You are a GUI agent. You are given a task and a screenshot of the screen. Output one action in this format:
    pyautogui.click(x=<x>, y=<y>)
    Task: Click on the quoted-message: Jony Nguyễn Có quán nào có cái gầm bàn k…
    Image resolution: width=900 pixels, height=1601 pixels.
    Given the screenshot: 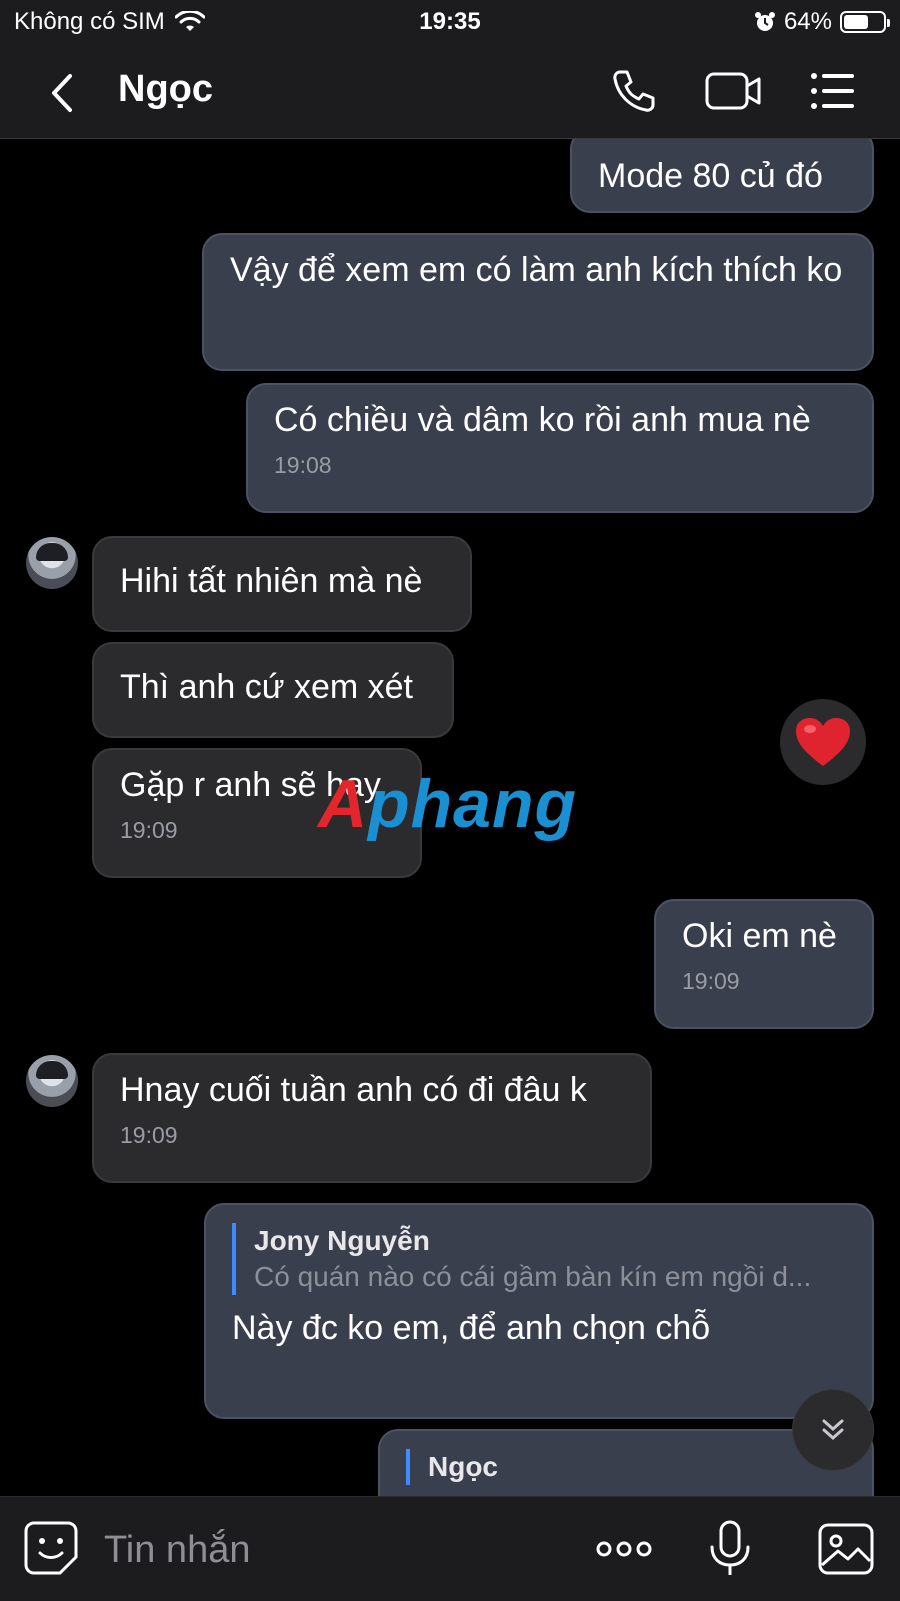 What is the action you would take?
    pyautogui.click(x=539, y=1259)
    